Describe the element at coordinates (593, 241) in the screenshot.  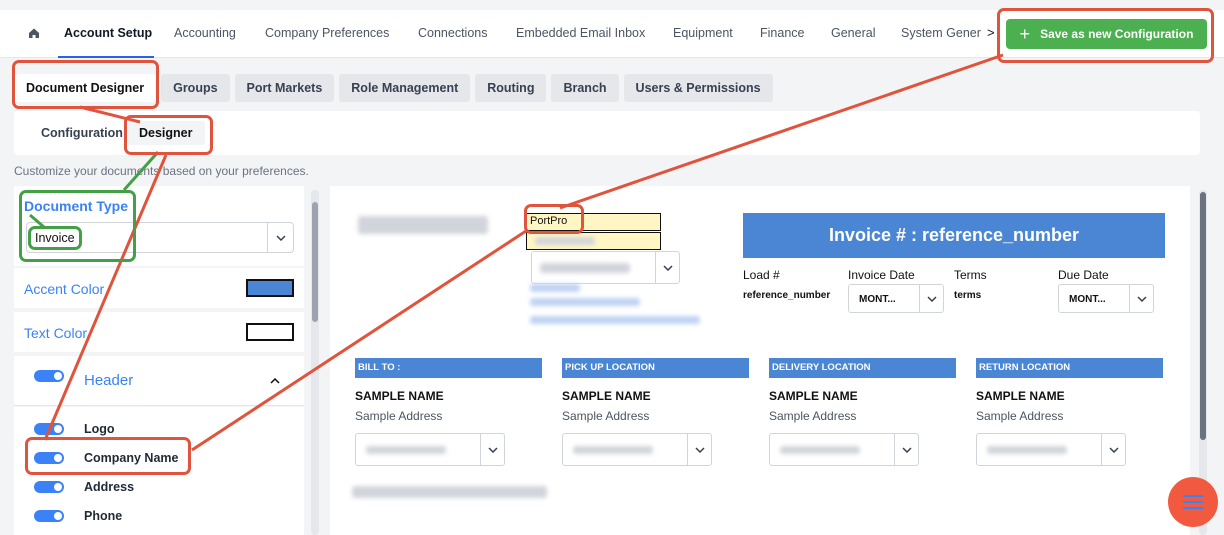
I see `company-subtitle-field` at that location.